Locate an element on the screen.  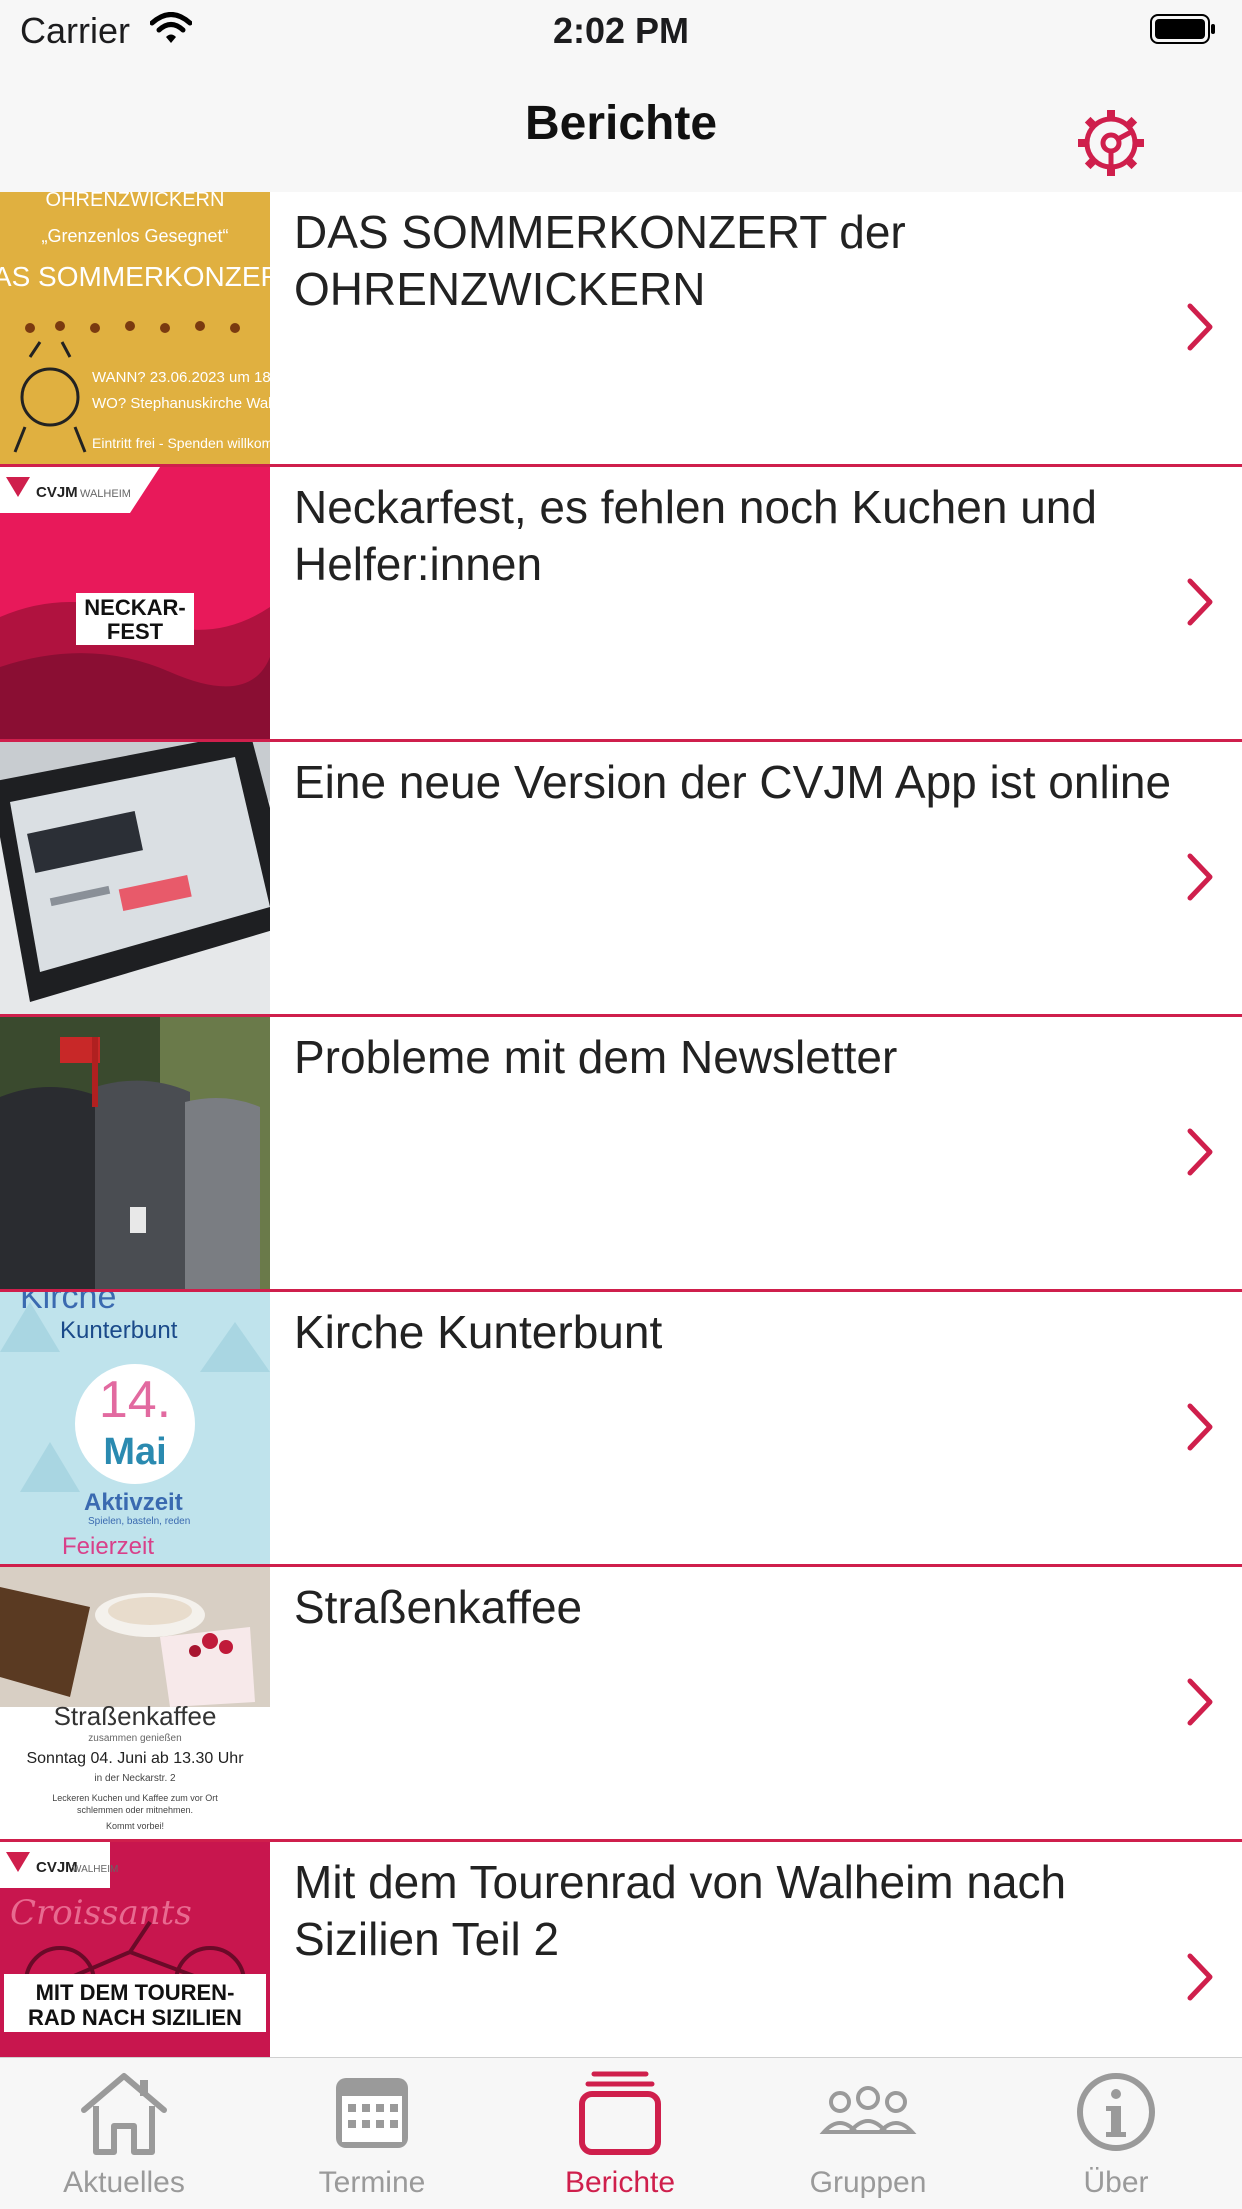
thumb-line1: WANN? 23.06.2023 um 18:30Uhr is located at coordinates (181, 377).